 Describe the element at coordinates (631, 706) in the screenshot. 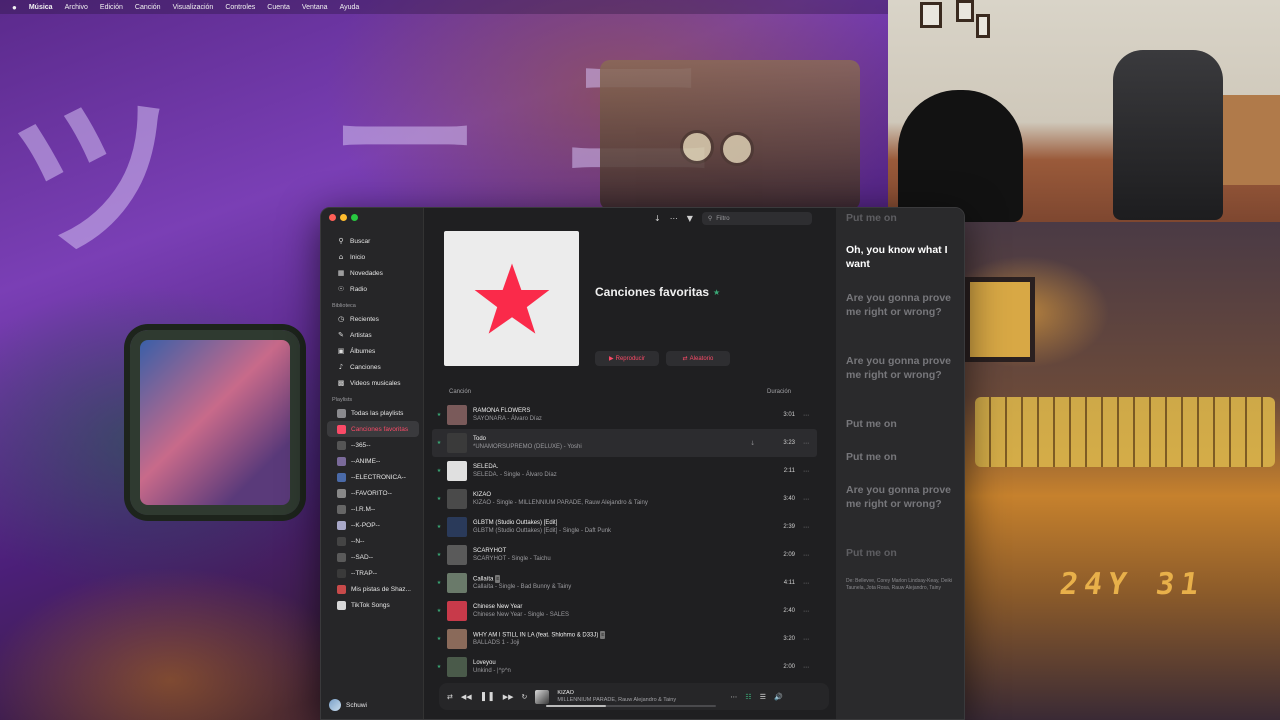

I see `playback-progress` at that location.